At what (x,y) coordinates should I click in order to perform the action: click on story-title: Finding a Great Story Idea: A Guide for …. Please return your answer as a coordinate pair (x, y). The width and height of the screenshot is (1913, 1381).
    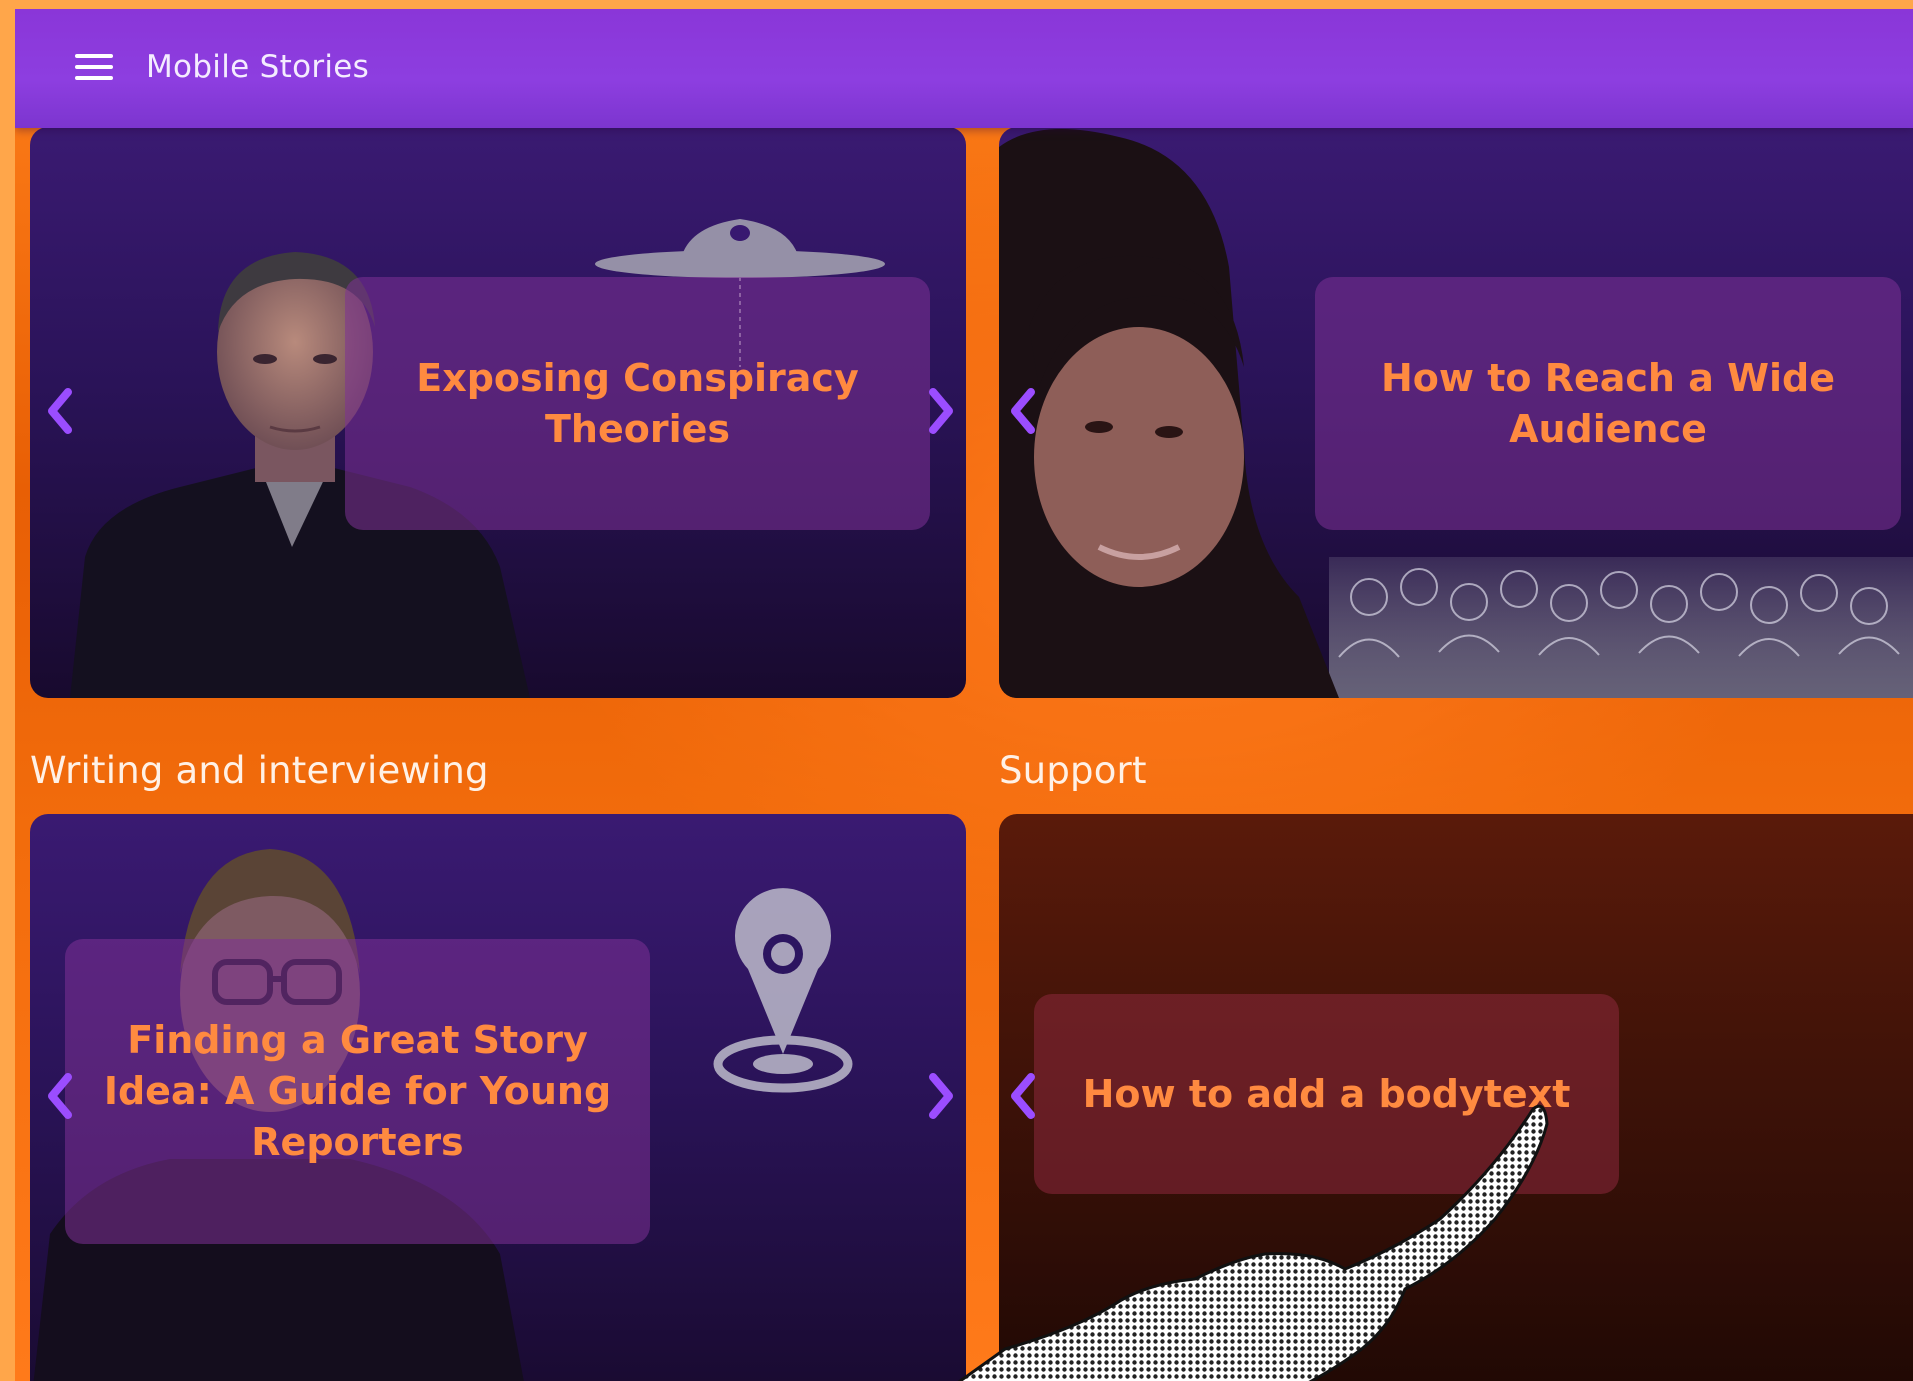
    Looking at the image, I should click on (357, 1091).